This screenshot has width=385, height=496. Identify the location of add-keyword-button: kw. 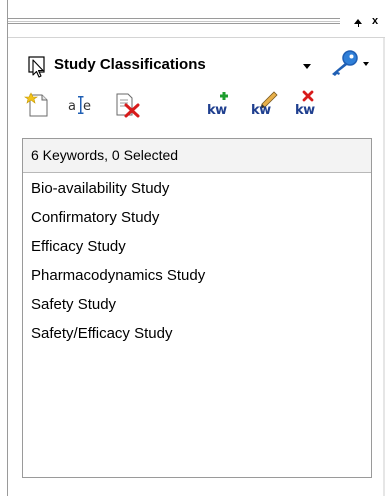
(220, 106).